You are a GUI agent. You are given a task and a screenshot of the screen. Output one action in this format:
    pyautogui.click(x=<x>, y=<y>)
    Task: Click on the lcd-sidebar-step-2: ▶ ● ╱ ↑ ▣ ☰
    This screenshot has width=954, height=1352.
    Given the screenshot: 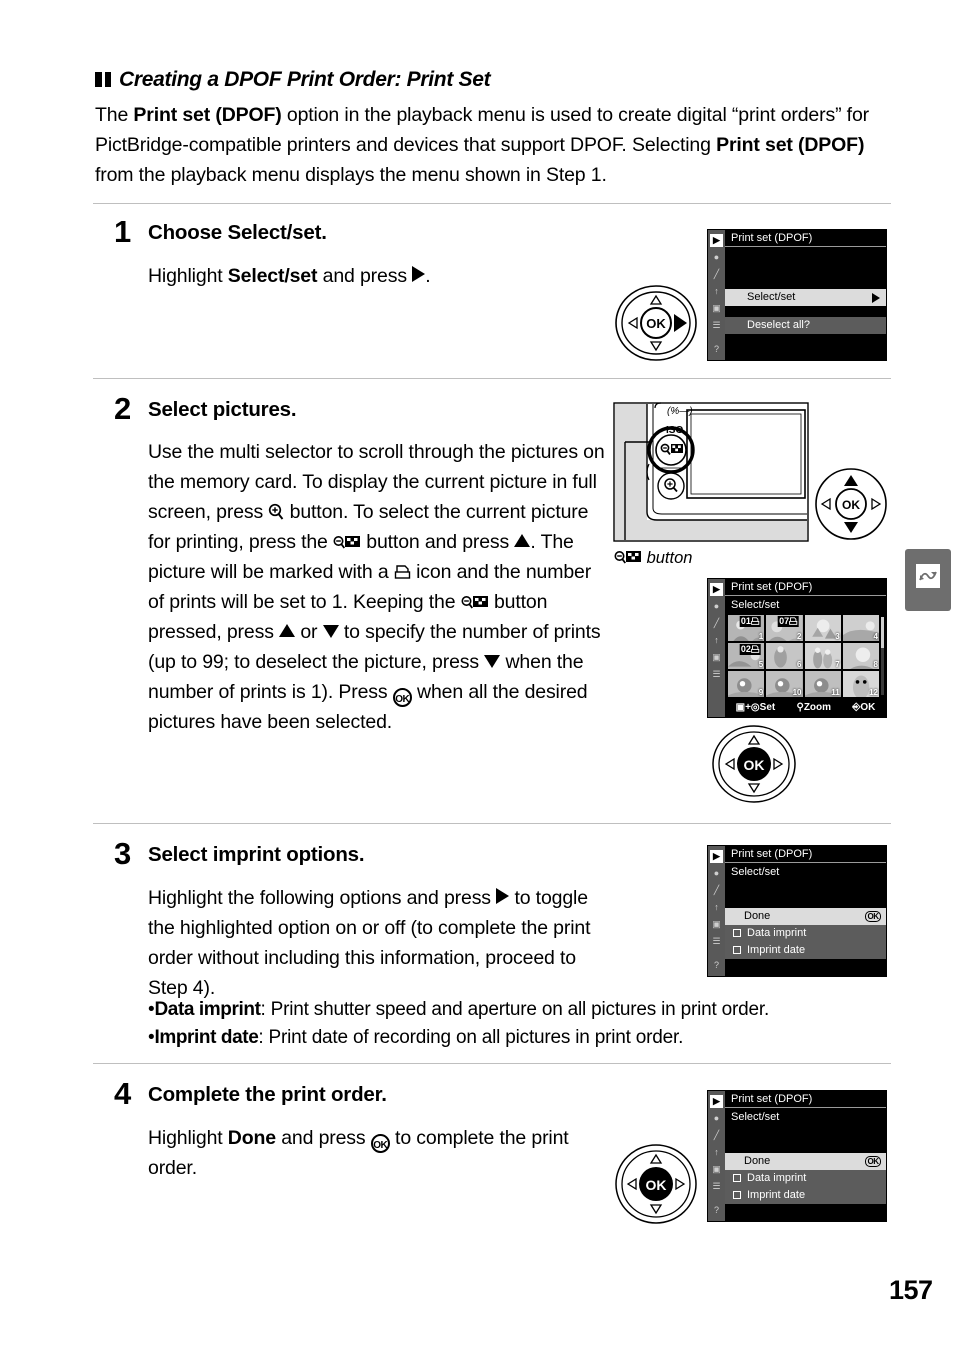 What is the action you would take?
    pyautogui.click(x=716, y=648)
    